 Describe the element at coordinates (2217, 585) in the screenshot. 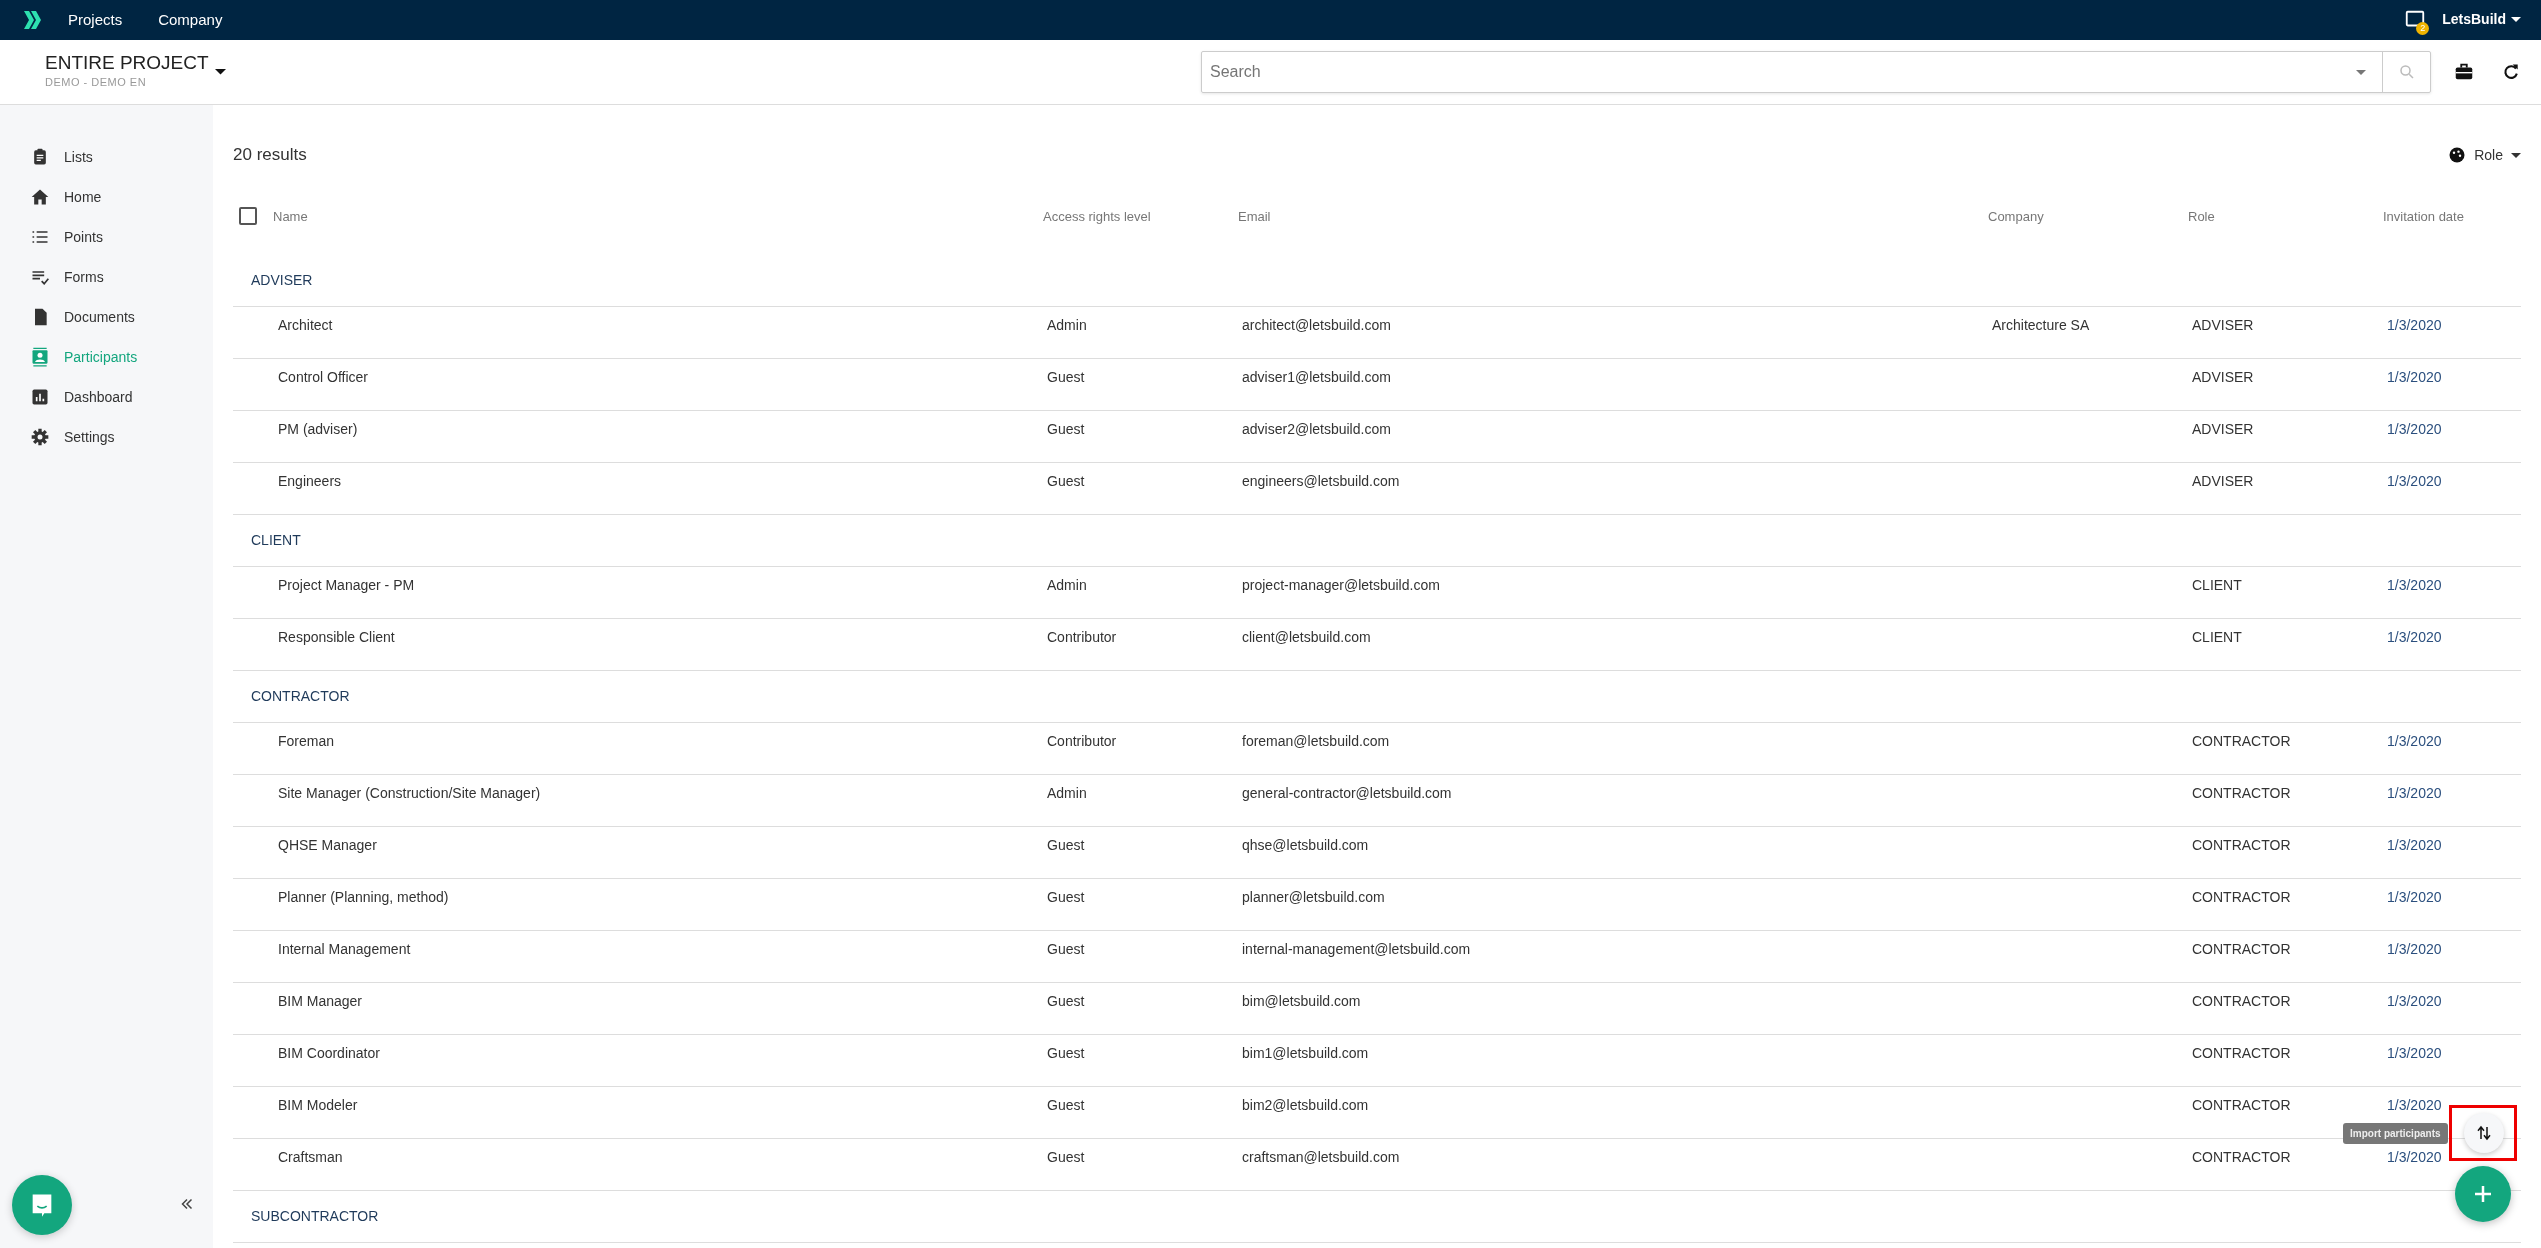

I see `table-cell-text: CLIENT` at that location.